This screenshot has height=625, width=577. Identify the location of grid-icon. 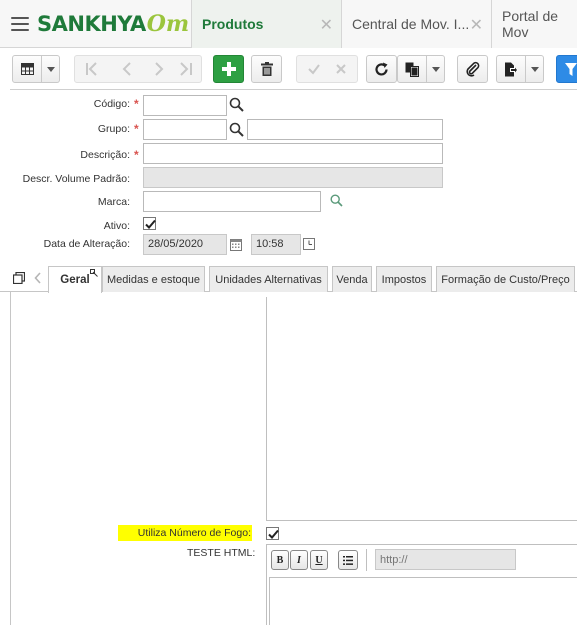
(27, 69).